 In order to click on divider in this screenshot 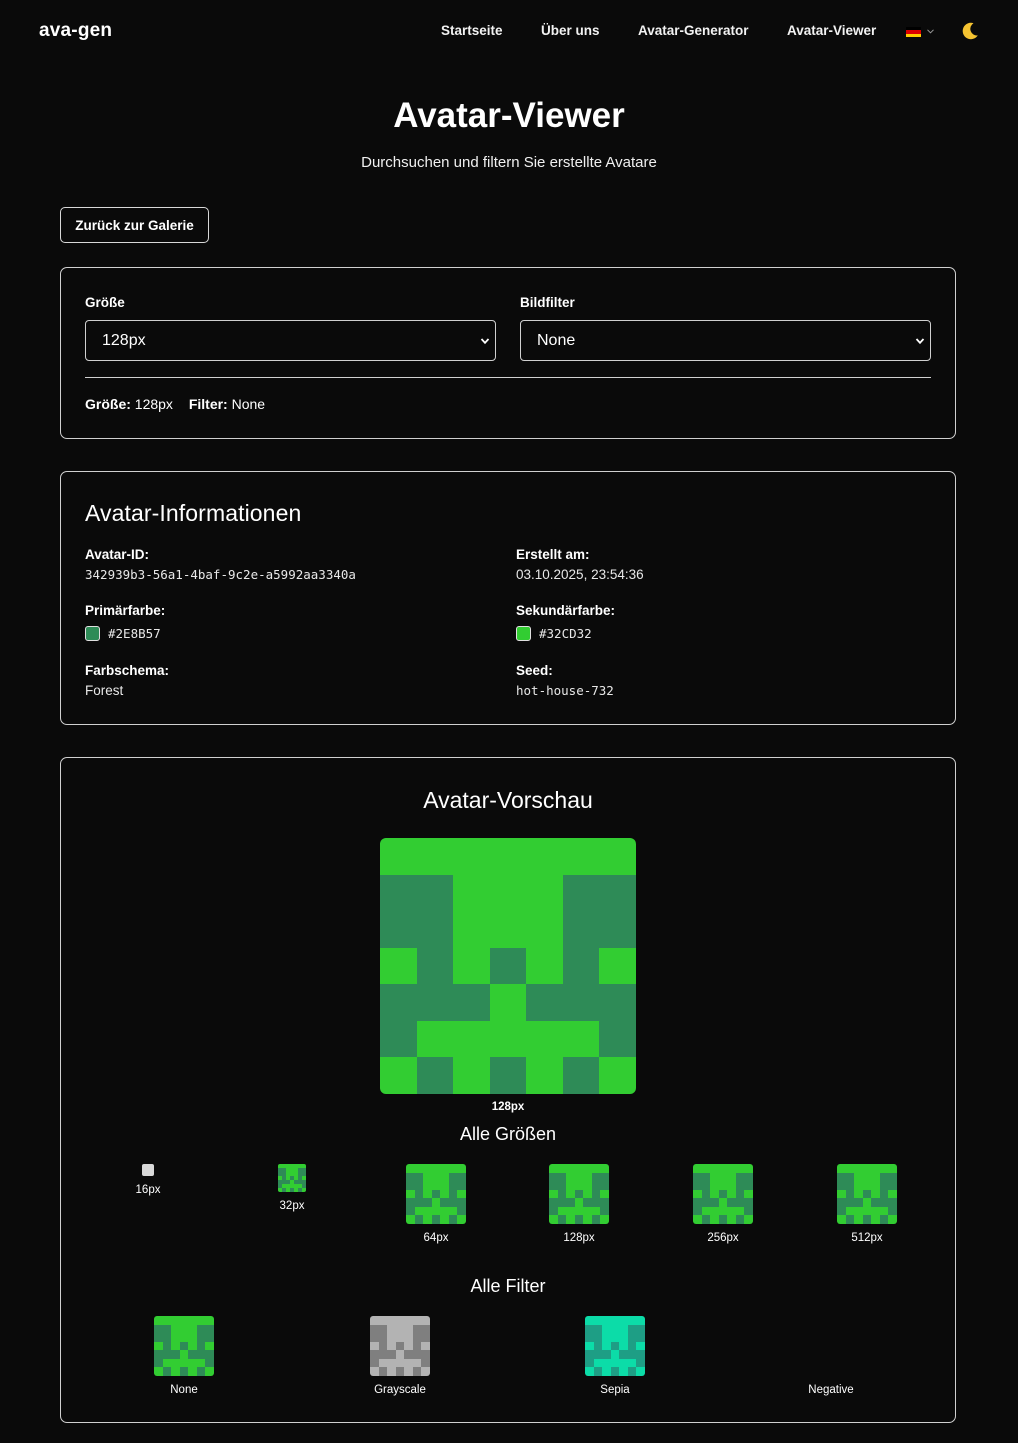, I will do `click(508, 377)`.